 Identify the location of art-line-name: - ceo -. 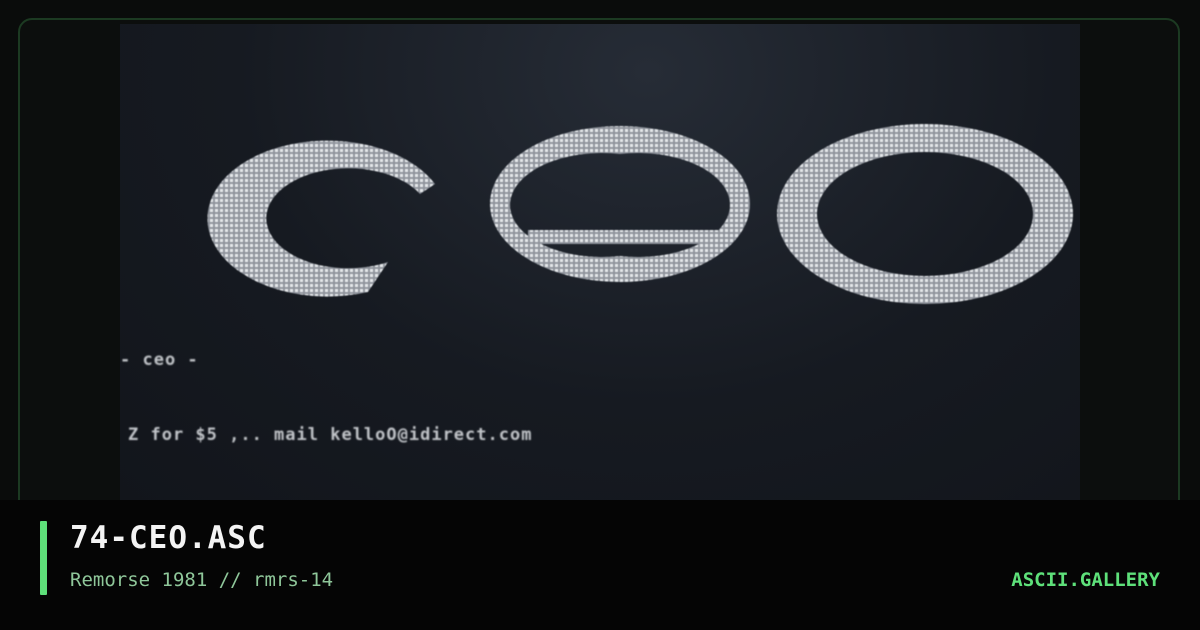
(159, 360).